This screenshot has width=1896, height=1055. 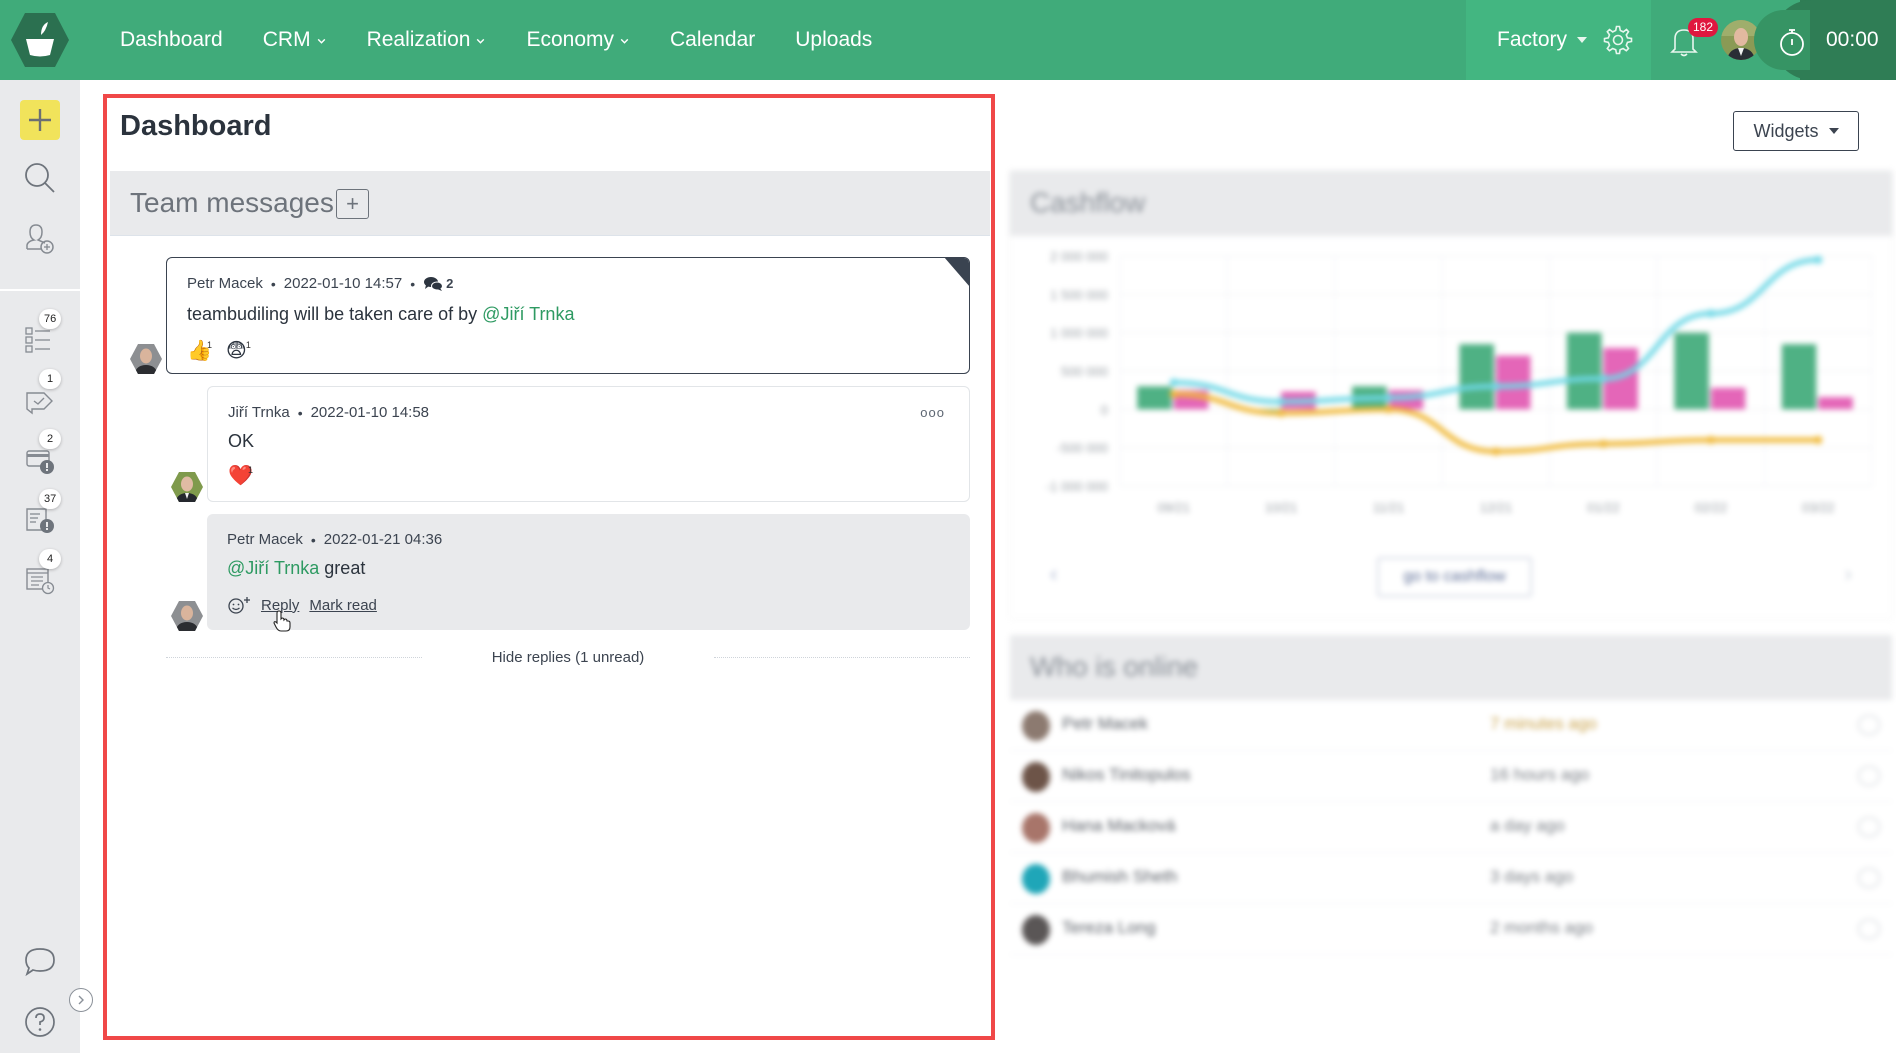 What do you see at coordinates (352, 204) in the screenshot?
I see `add-message-button: +` at bounding box center [352, 204].